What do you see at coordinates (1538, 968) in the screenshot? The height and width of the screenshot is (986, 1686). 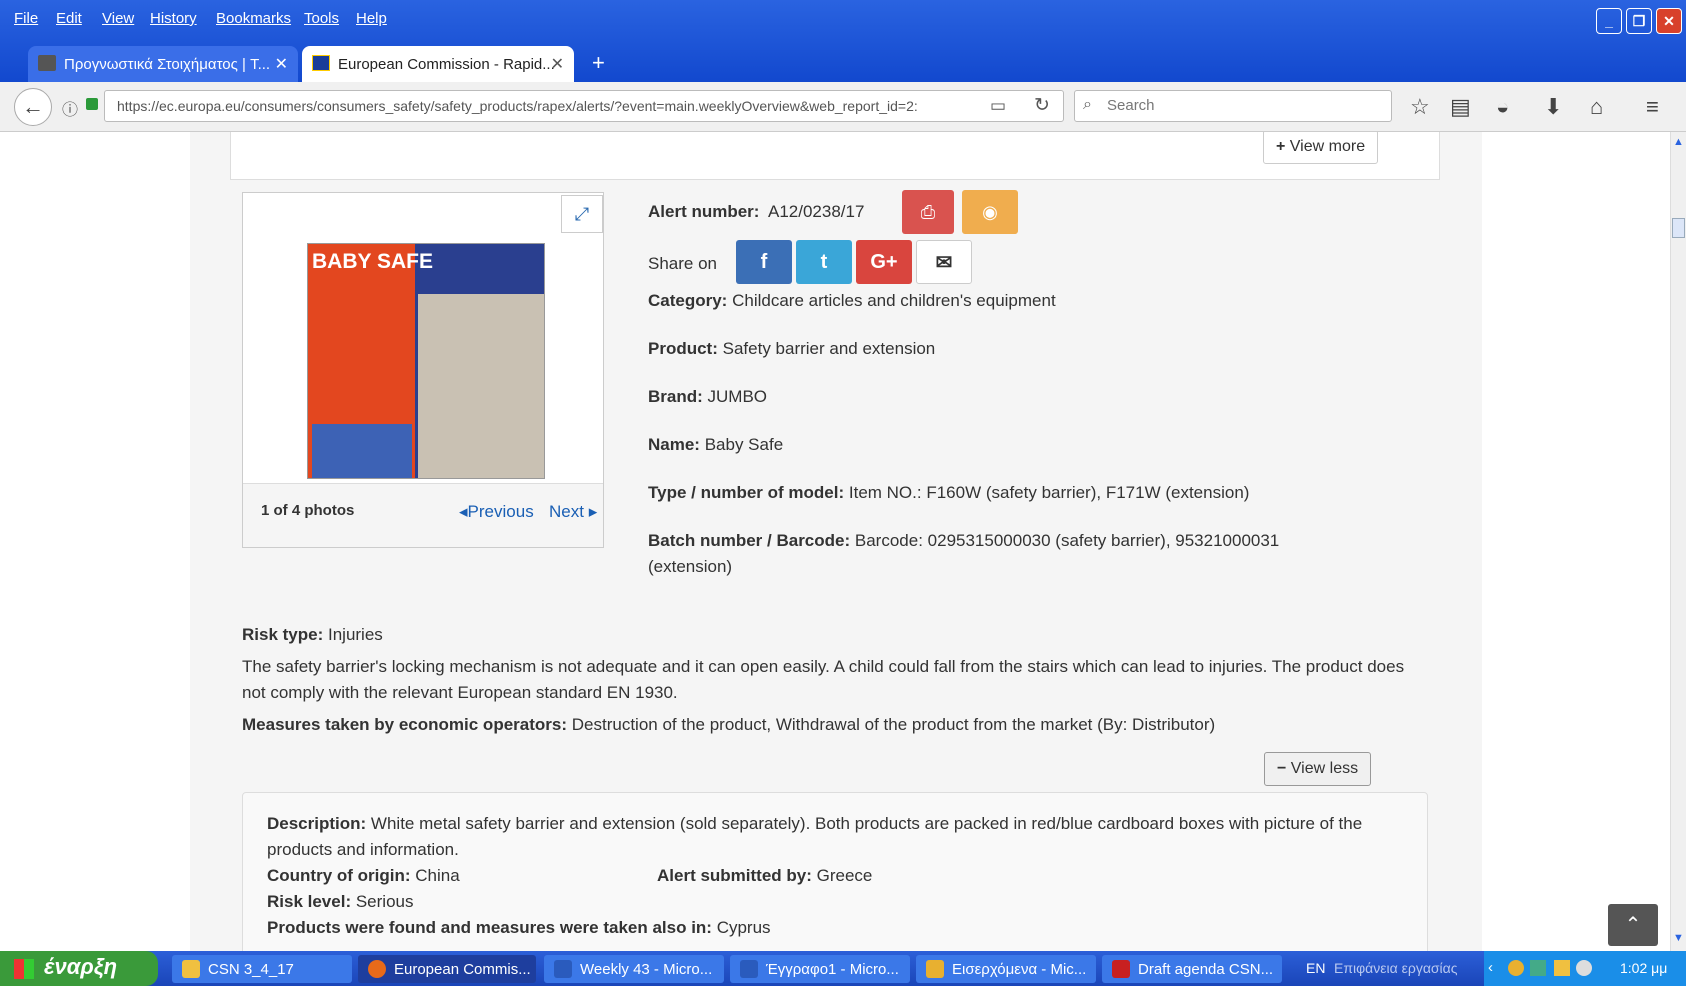 I see `network-icon` at bounding box center [1538, 968].